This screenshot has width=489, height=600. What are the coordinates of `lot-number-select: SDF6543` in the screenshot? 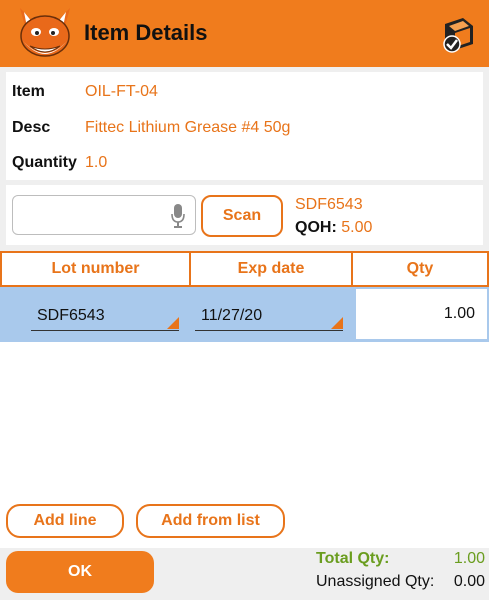 It's located at (105, 316).